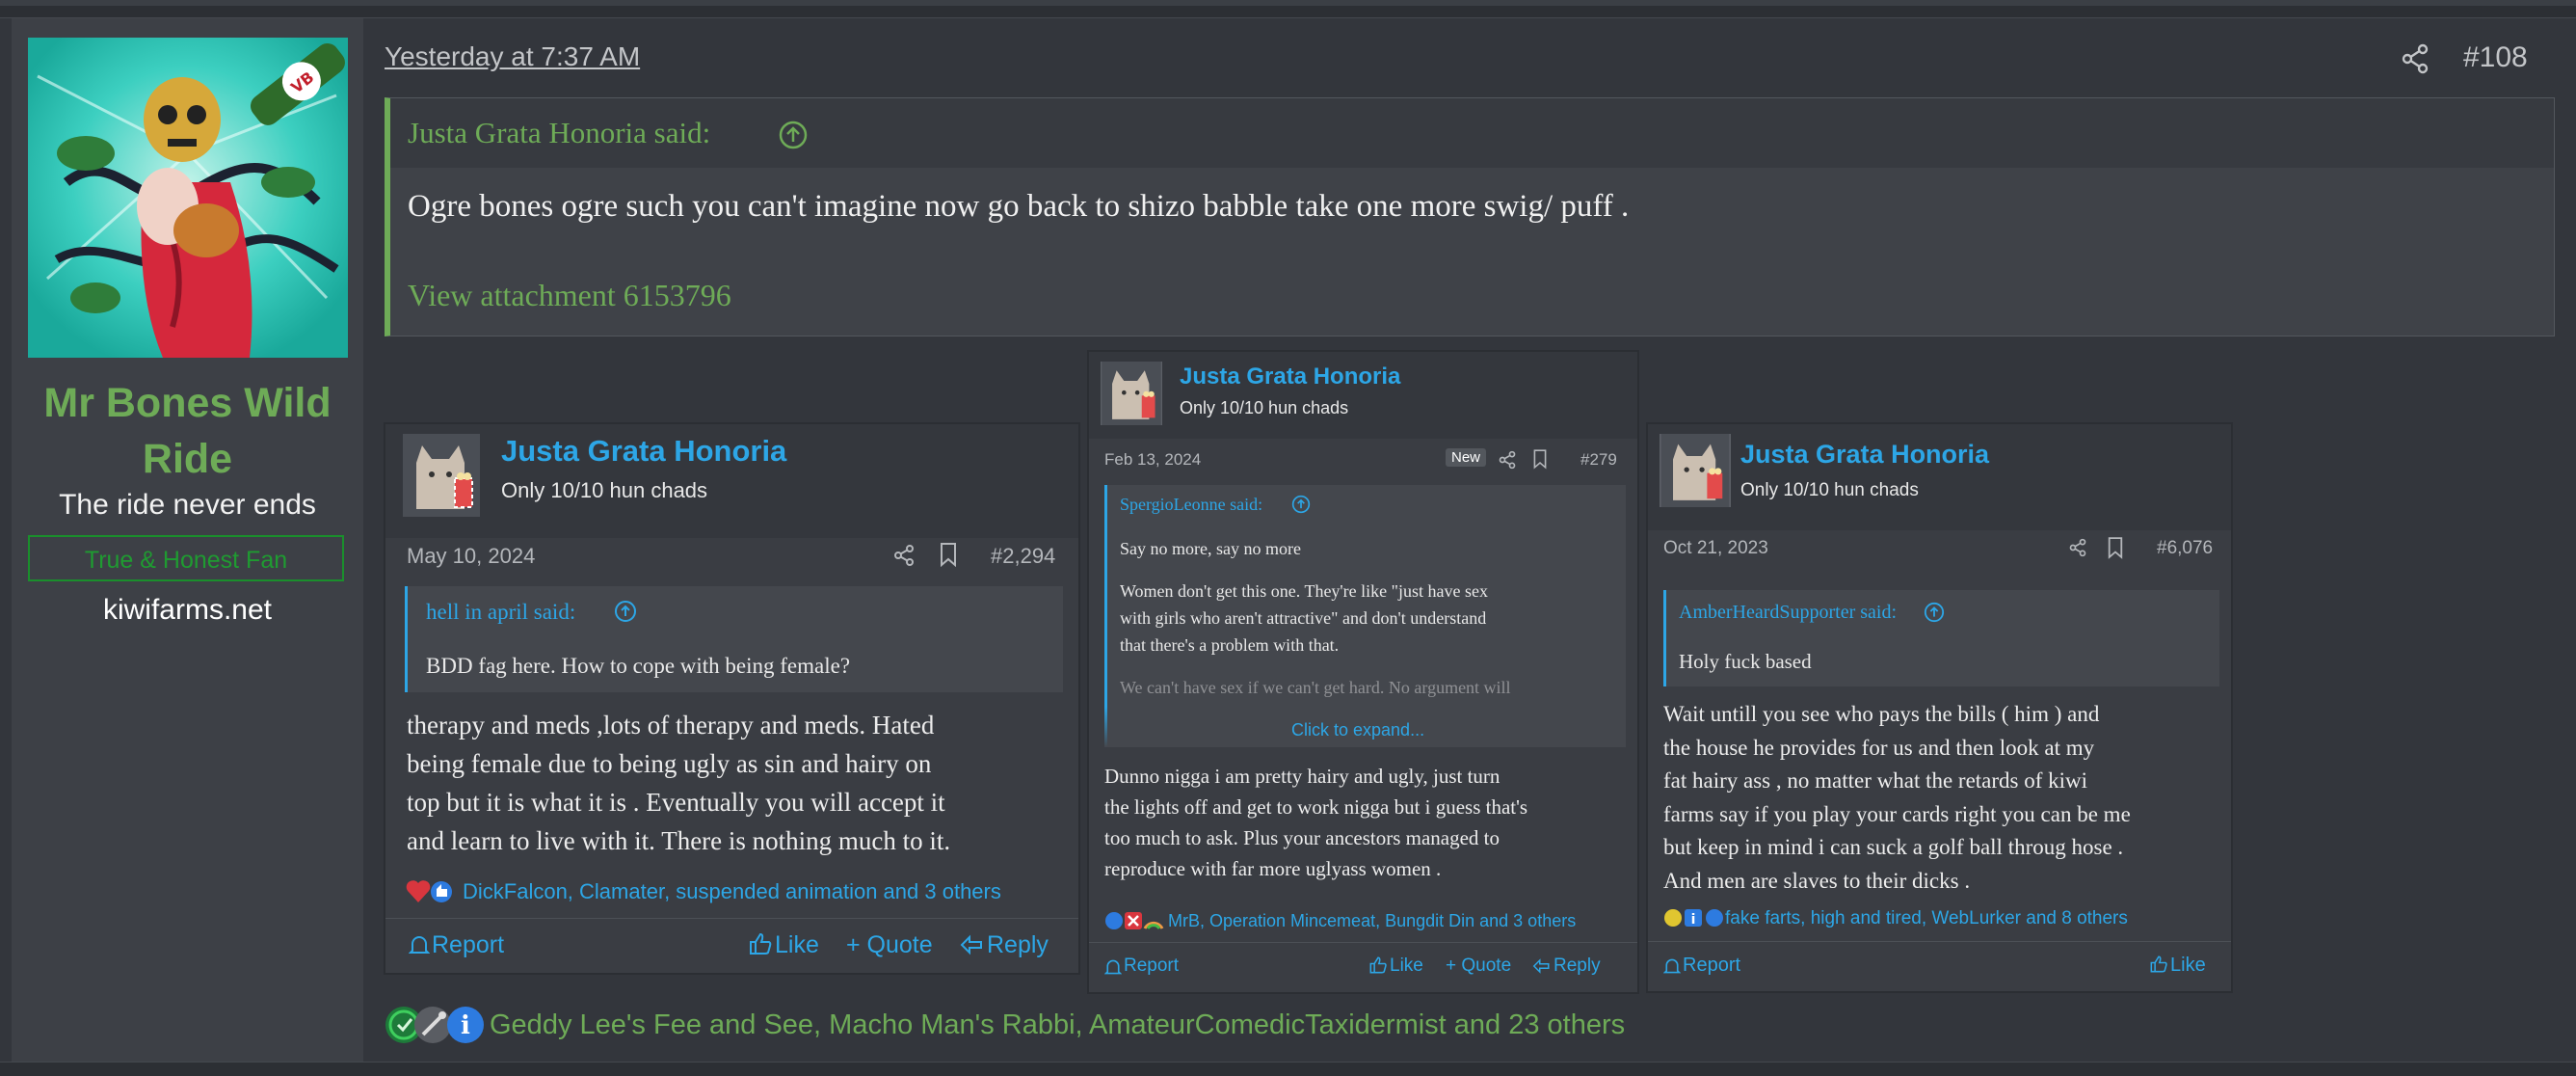  I want to click on reactions-bar: i, so click(435, 1025).